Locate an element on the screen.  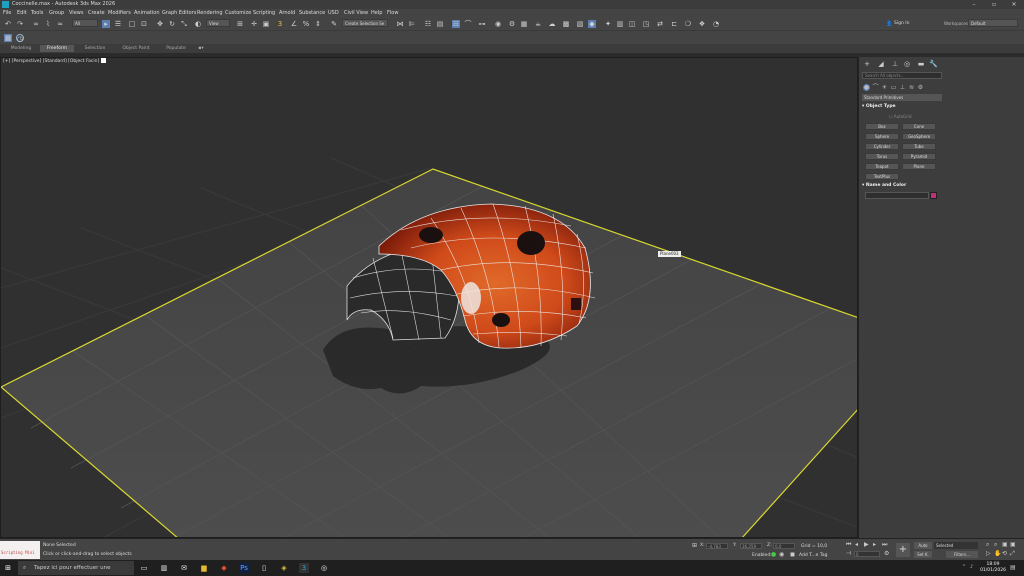
y-coord-field: 36,259 is located at coordinates (751, 546).